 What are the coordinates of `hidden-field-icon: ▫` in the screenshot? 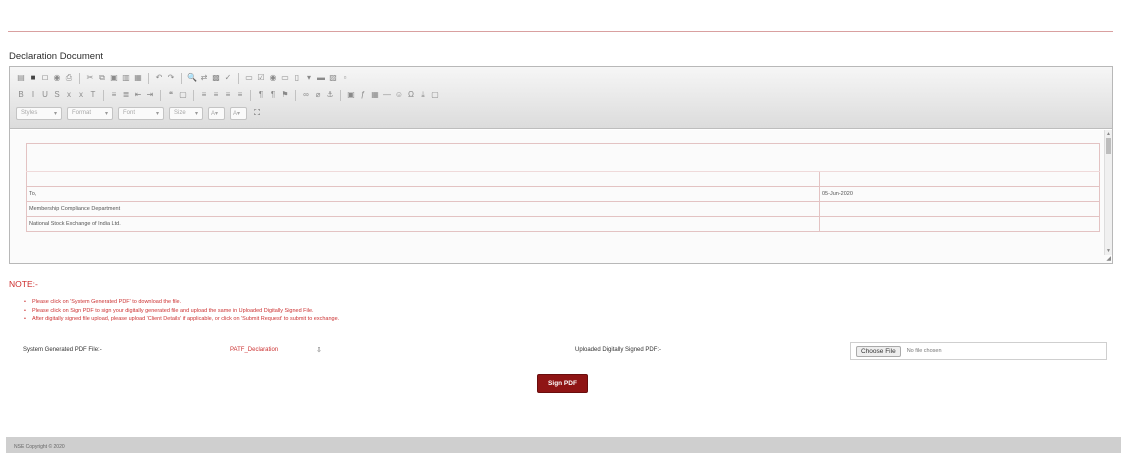 It's located at (345, 78).